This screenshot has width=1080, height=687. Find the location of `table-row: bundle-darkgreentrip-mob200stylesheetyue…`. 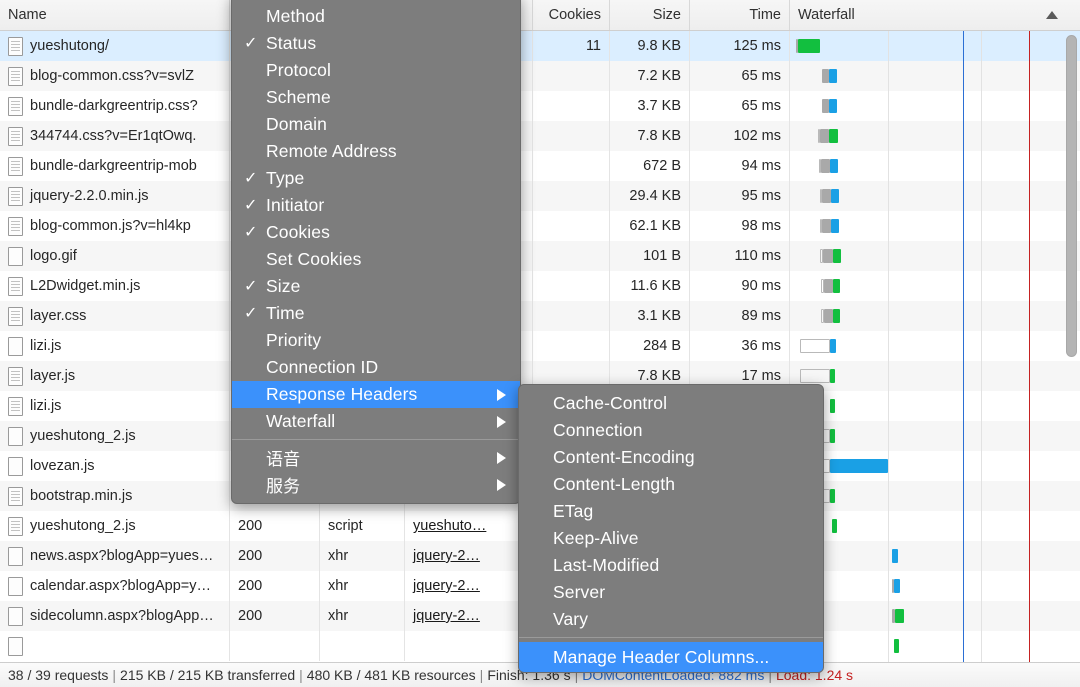

table-row: bundle-darkgreentrip-mob200stylesheetyue… is located at coordinates (540, 166).